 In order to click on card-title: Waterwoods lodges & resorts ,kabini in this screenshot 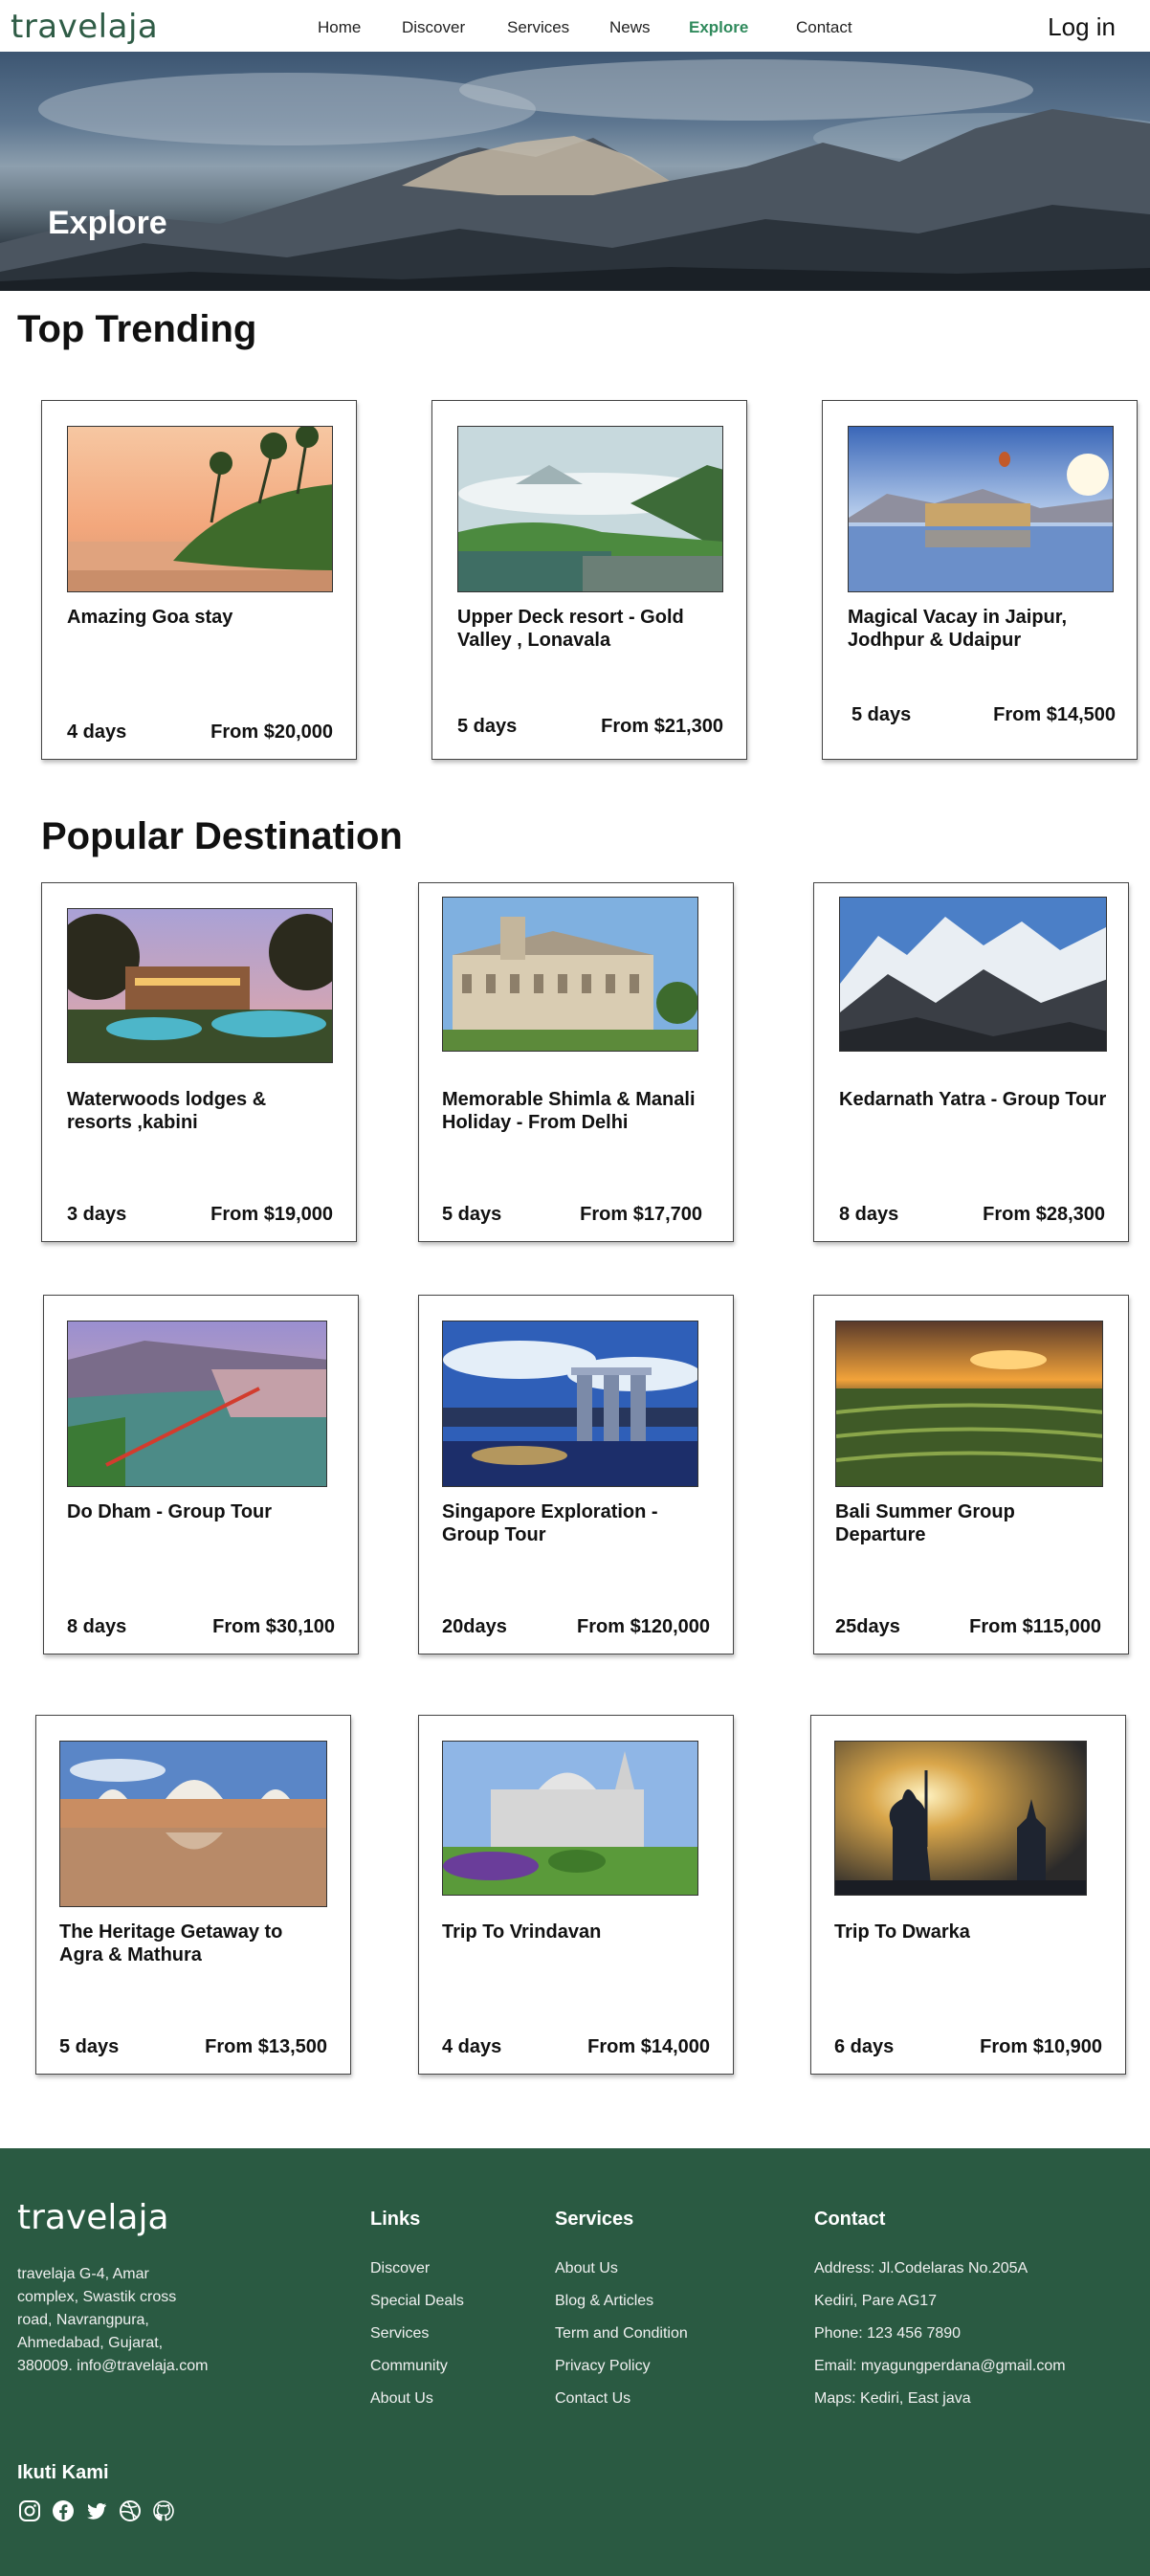, I will do `click(167, 1111)`.